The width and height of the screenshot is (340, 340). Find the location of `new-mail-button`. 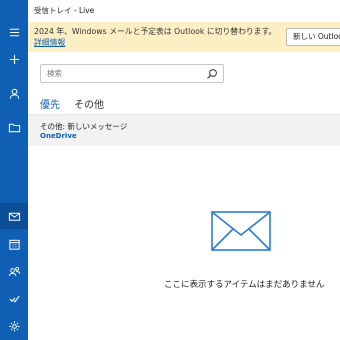

new-mail-button is located at coordinates (14, 59).